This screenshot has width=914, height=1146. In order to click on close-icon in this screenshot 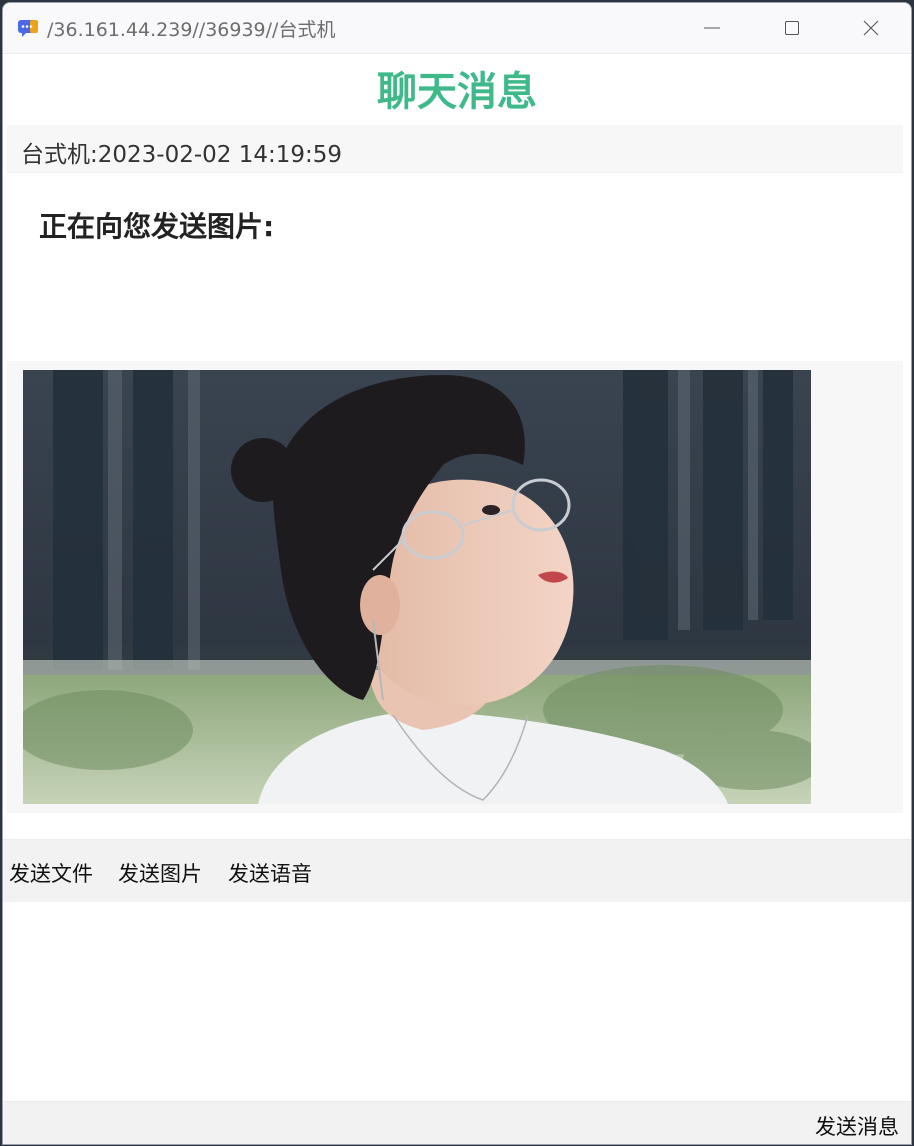, I will do `click(871, 28)`.